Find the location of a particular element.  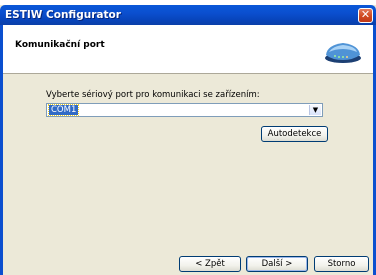

title-bar: ESTIW Configurator ✕ is located at coordinates (188, 15).